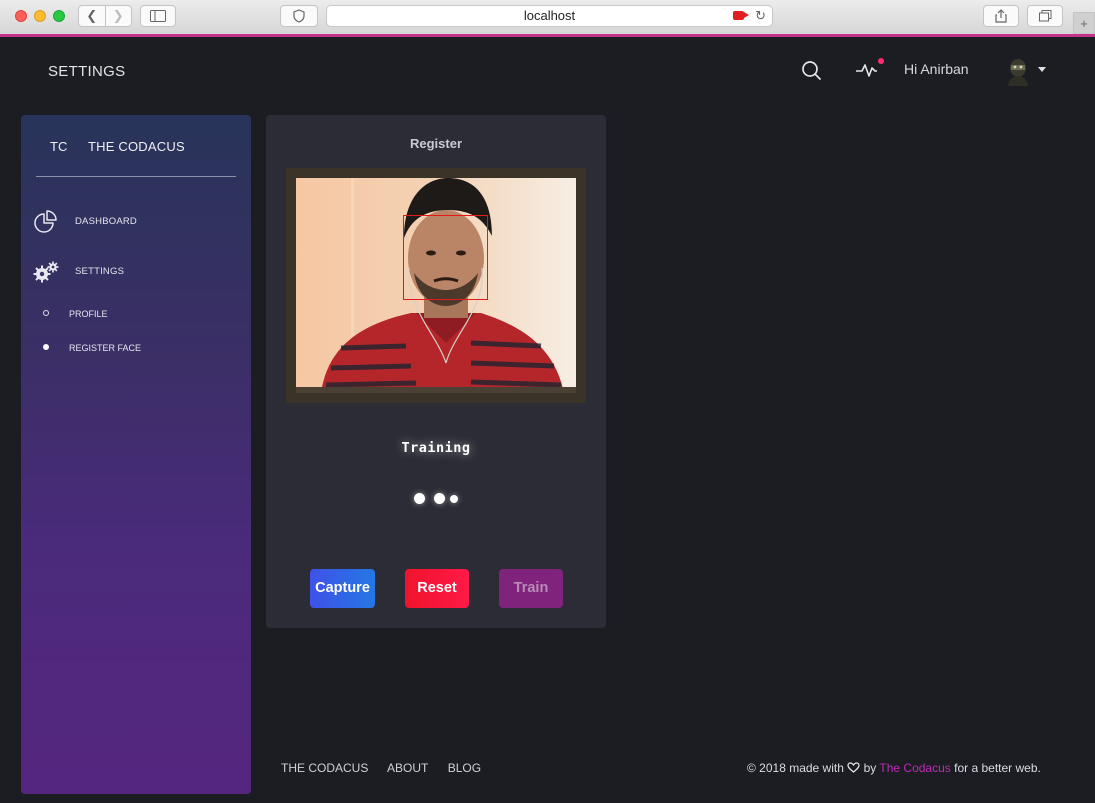 This screenshot has width=1095, height=803. I want to click on page-accent-line, so click(547, 35).